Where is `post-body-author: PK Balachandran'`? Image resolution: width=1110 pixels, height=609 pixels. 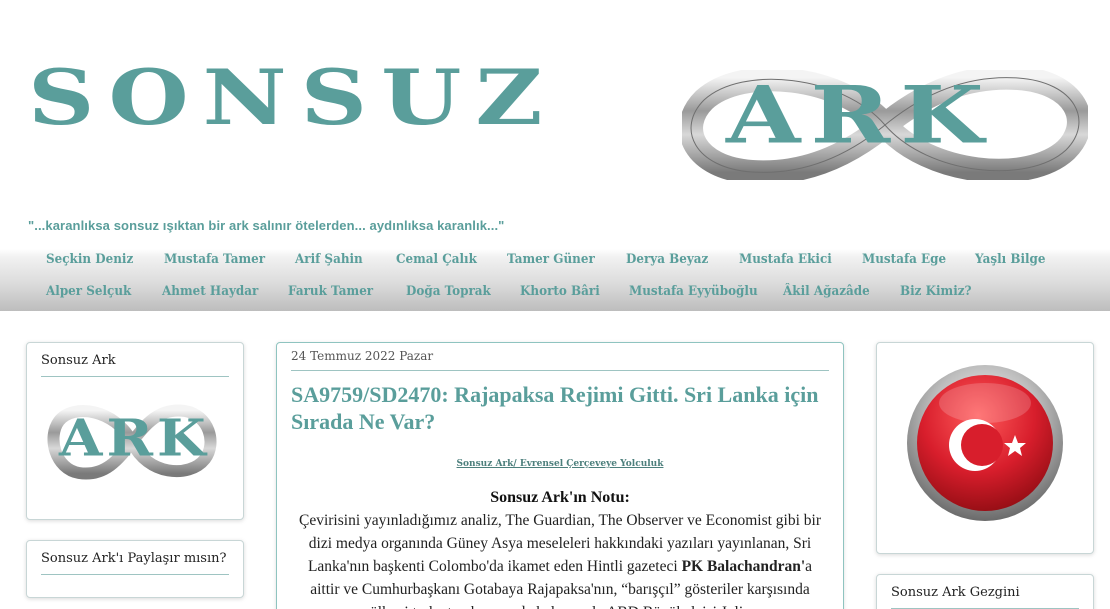
post-body-author: PK Balachandran' is located at coordinates (743, 566).